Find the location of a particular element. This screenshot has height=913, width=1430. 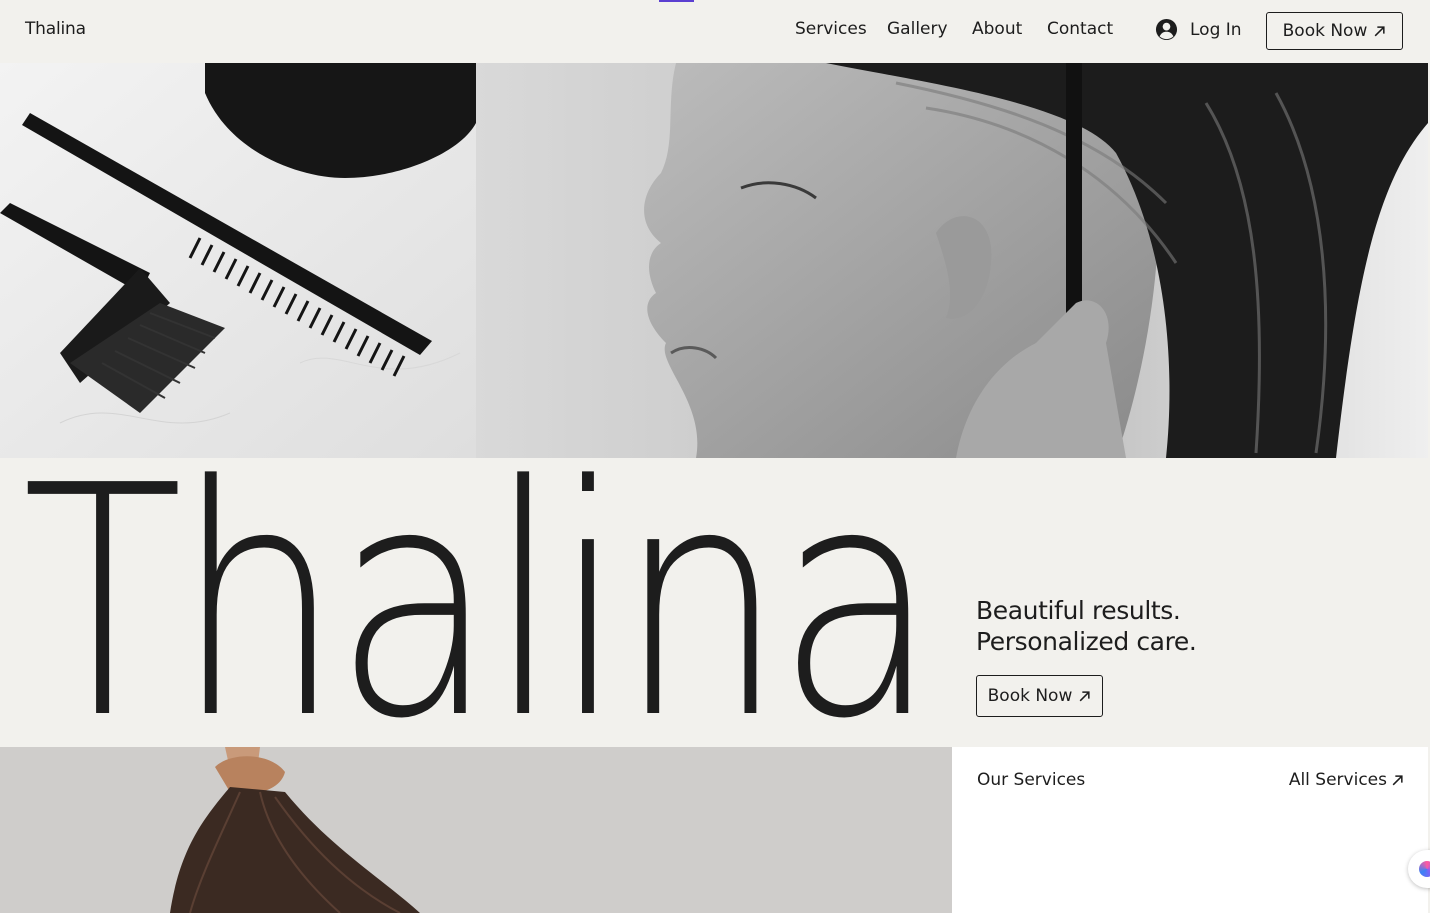

tagline-line-1: Beautiful results. is located at coordinates (1078, 610).